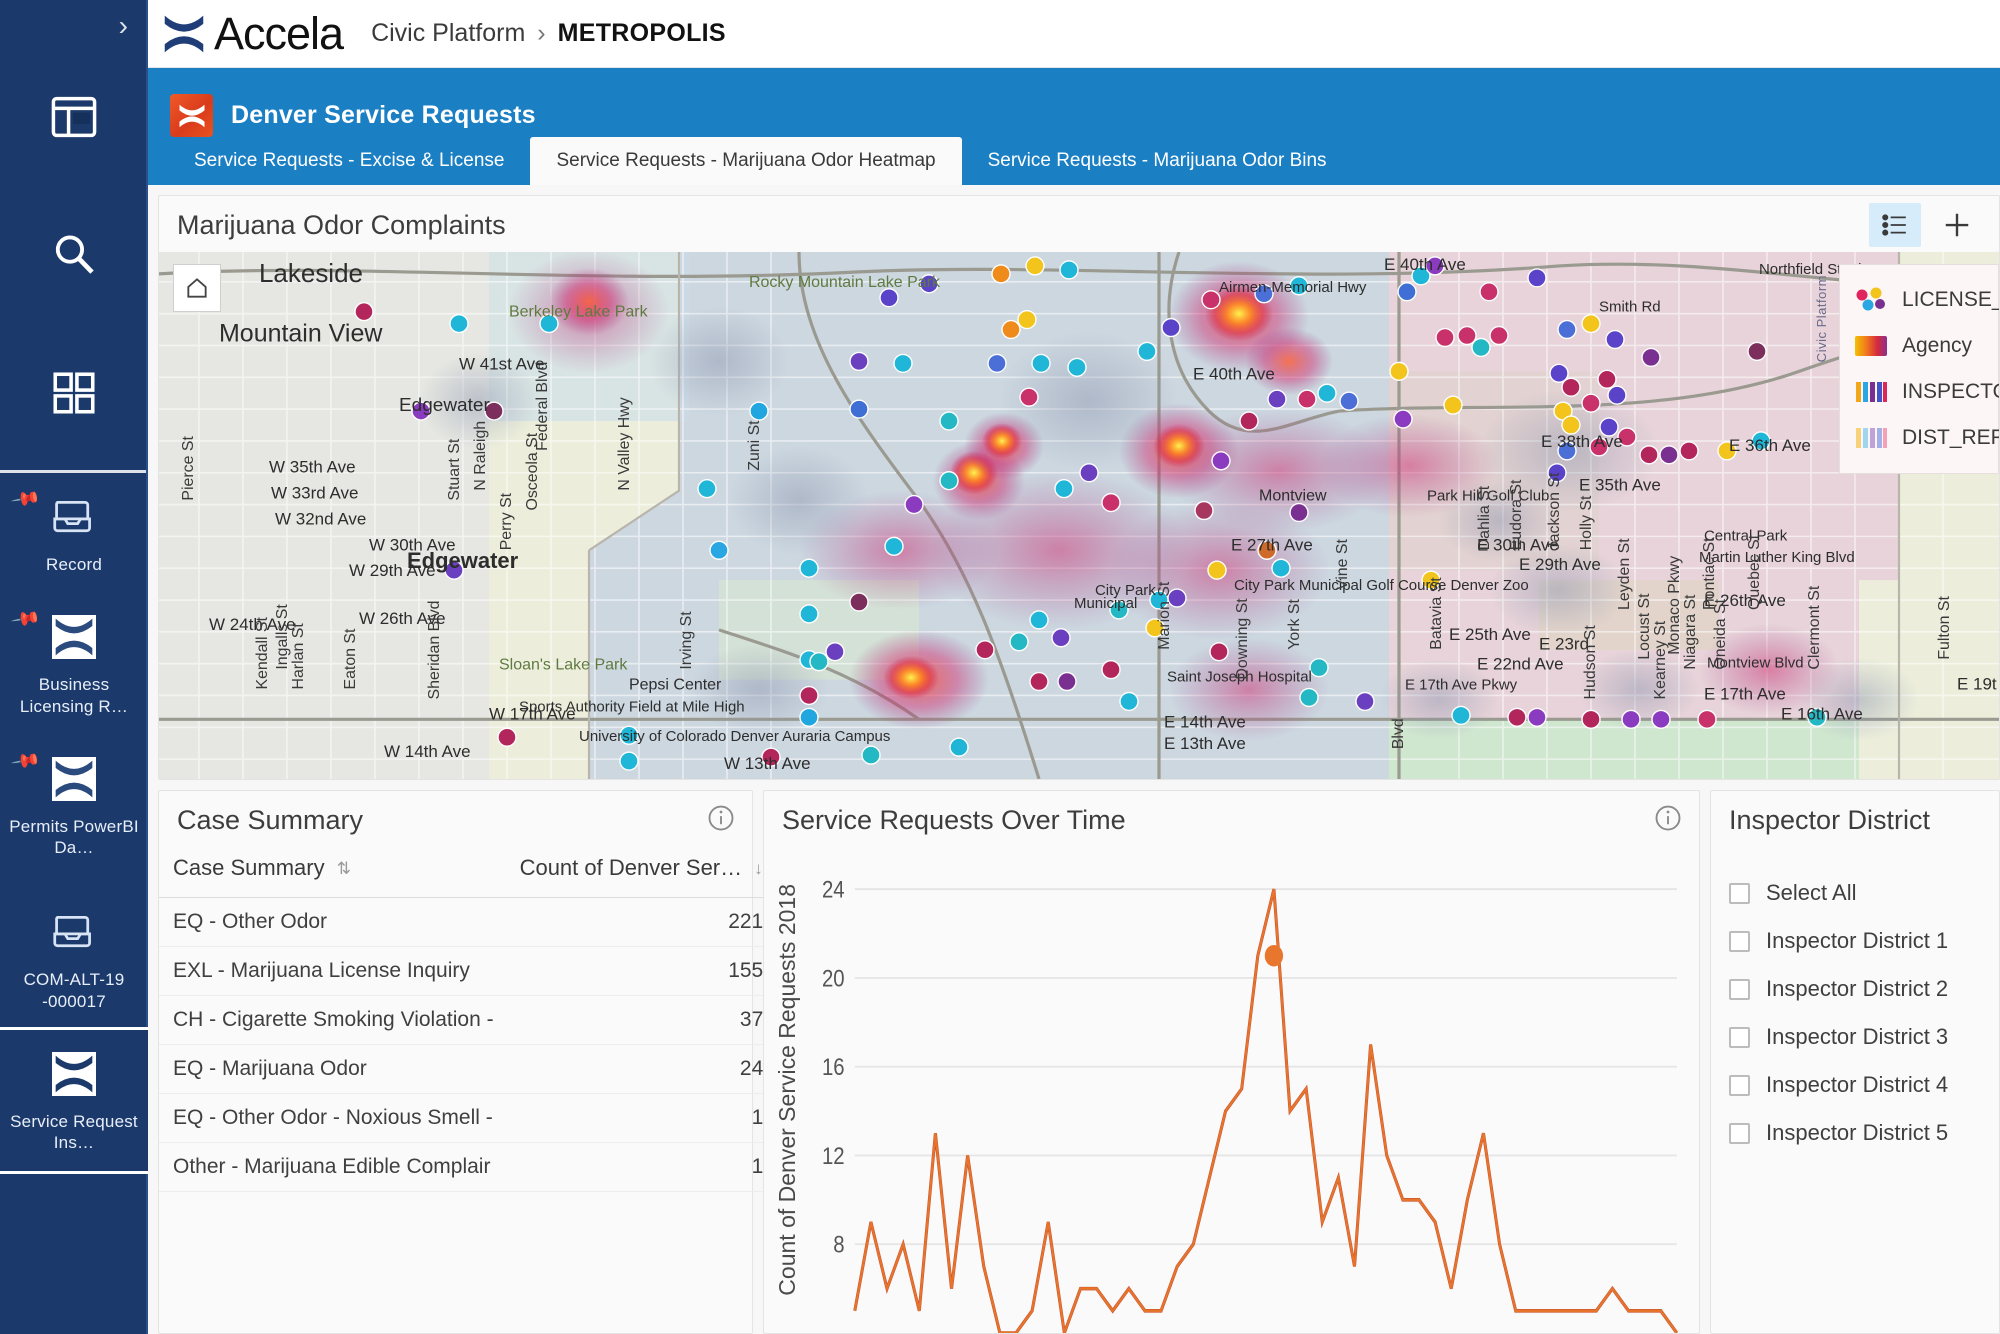  I want to click on sidebar-item-com-alt-record: COM-ALT-19 -000017, so click(74, 953).